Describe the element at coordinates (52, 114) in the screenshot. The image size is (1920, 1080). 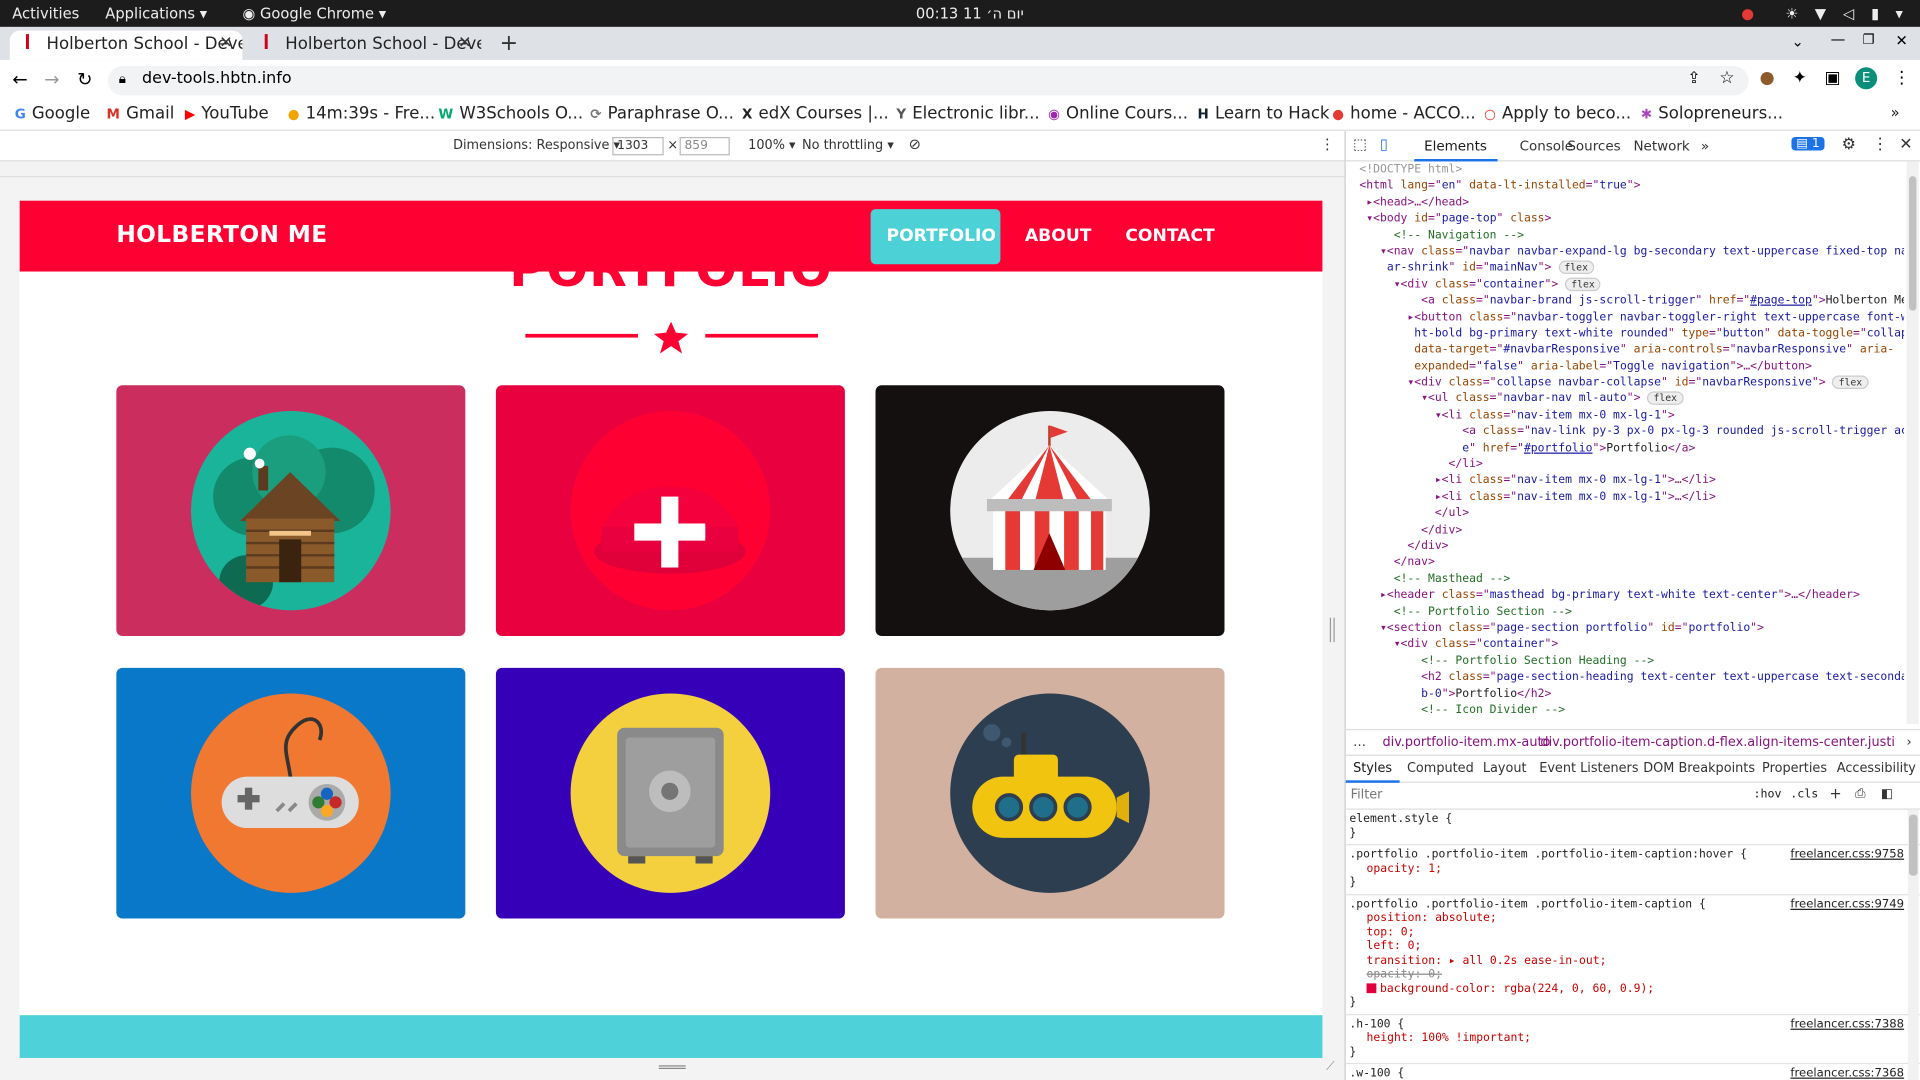
I see `bookmark-google: G Google` at that location.